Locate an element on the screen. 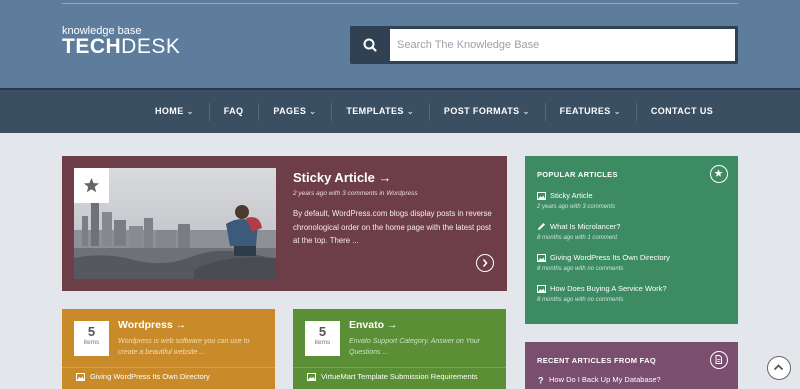 This screenshot has width=800, height=389. category-title: Envato → is located at coordinates (373, 325).